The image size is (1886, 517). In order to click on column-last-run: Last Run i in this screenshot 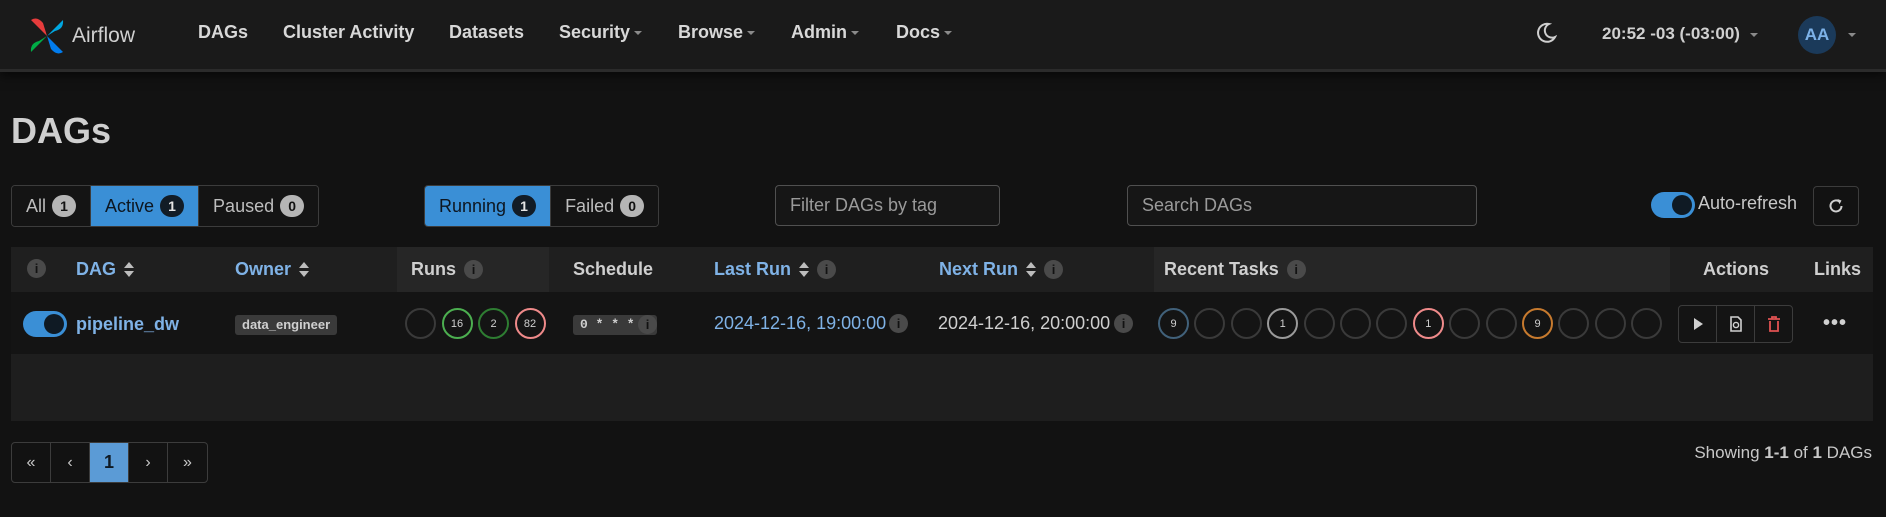, I will do `click(775, 269)`.